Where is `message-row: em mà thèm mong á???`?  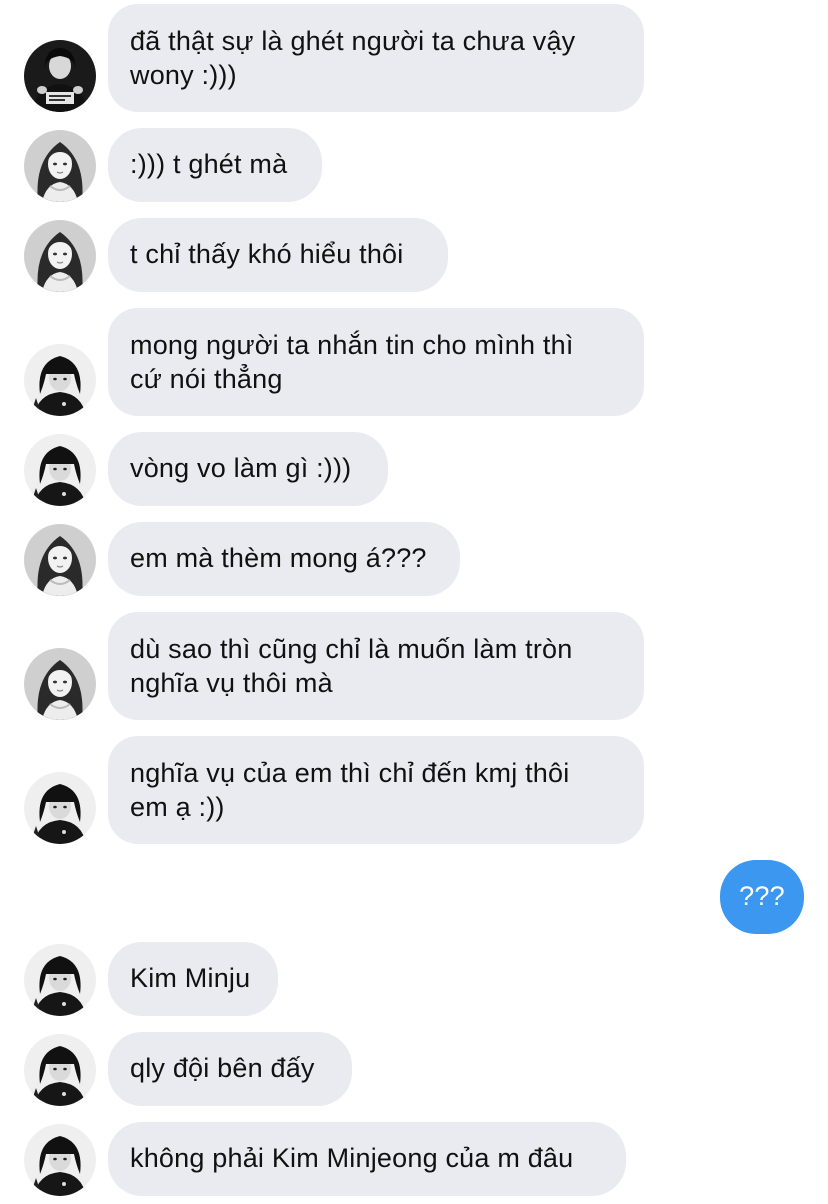 message-row: em mà thèm mong á??? is located at coordinates (414, 559).